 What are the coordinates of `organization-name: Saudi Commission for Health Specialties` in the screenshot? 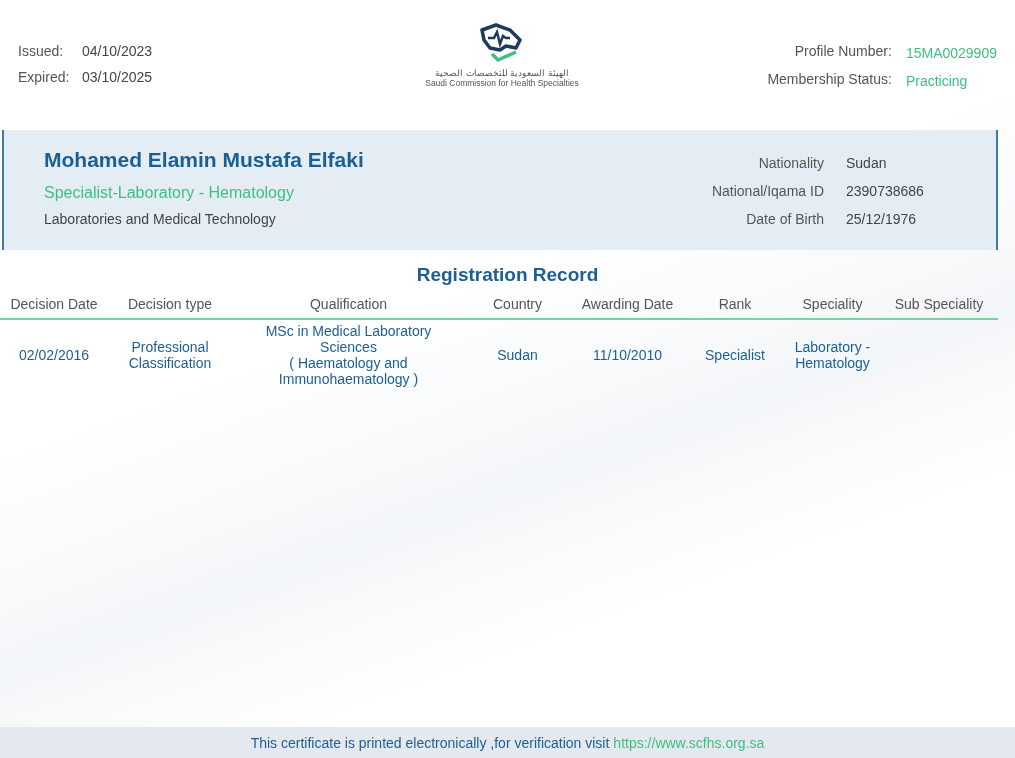 It's located at (502, 83).